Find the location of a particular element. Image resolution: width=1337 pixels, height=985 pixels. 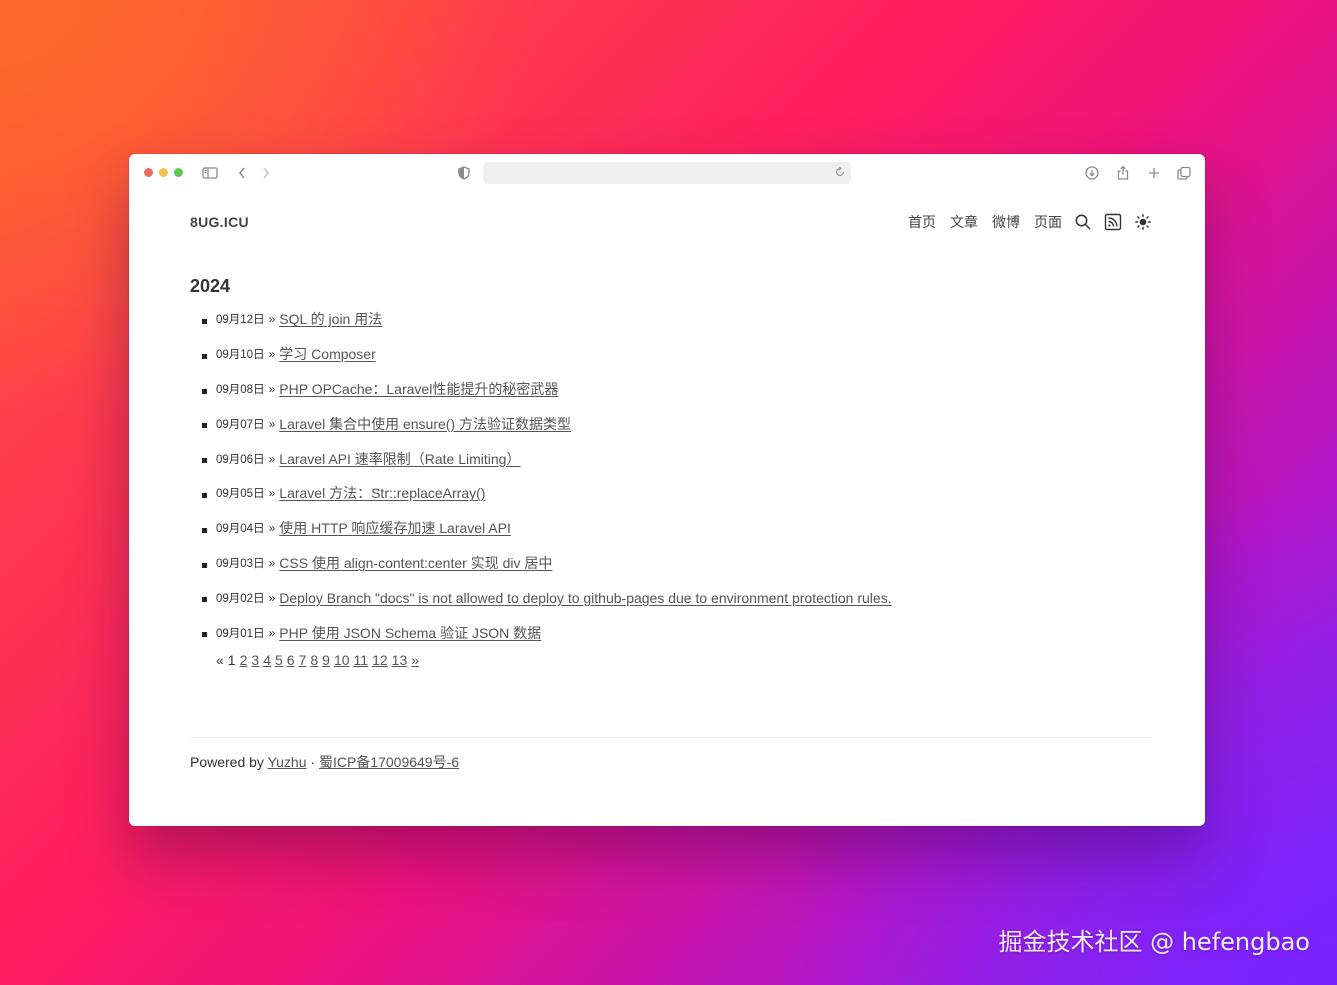

list-item: 09月08日» PHP OPCache：Laravel性能提升的秘密武器 is located at coordinates (541, 395).